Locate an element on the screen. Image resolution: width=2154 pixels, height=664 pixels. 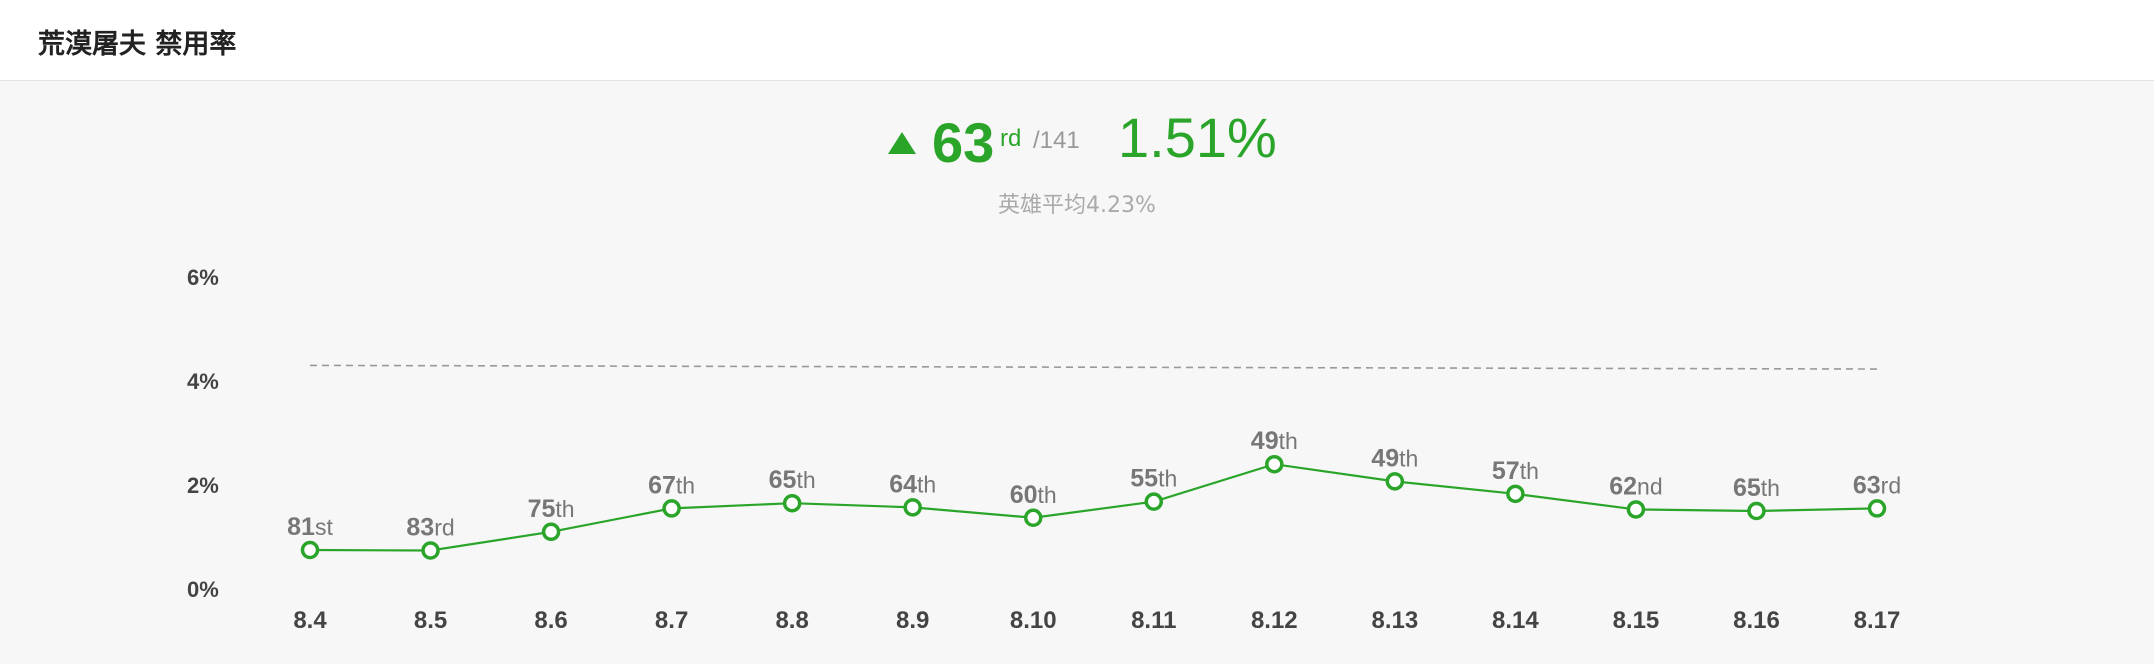
y-tick-label: 2% is located at coordinates (203, 485).